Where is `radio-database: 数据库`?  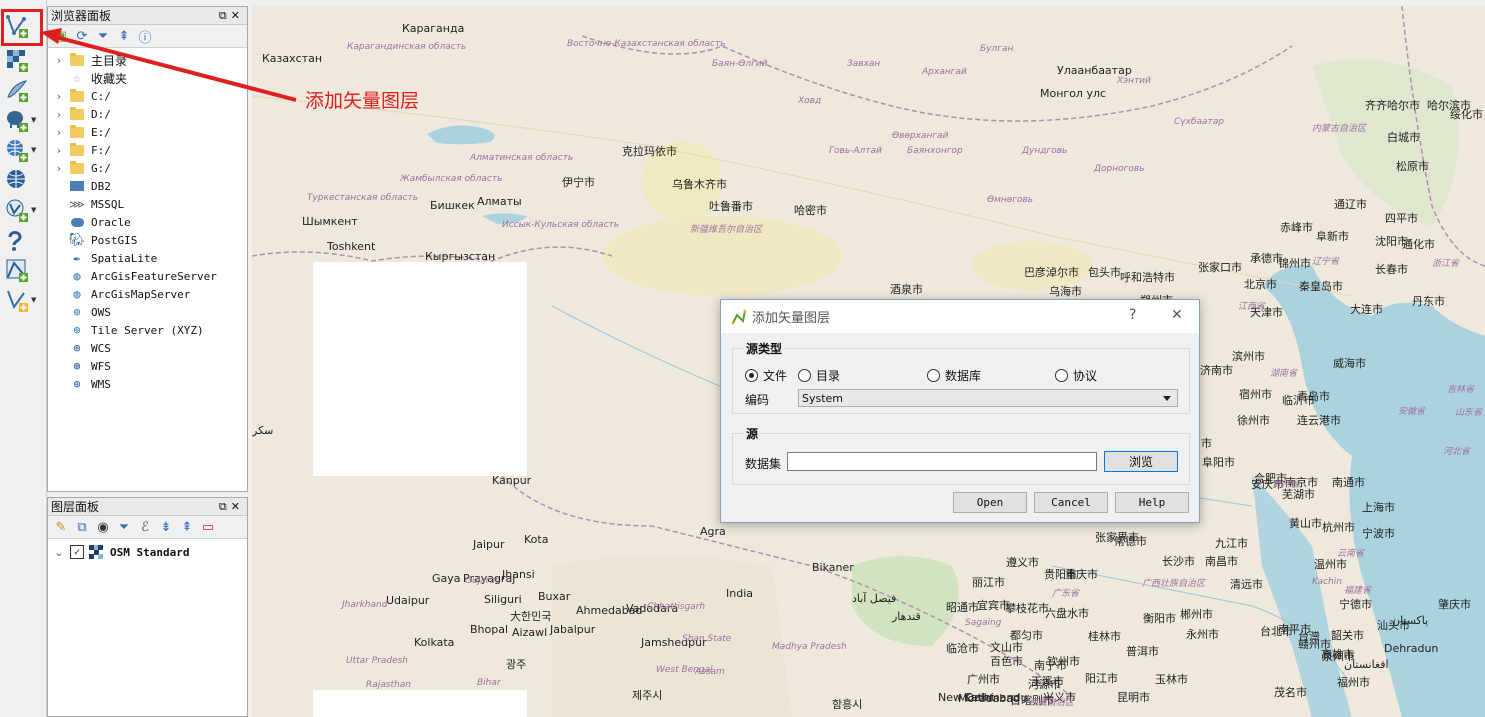
radio-database: 数据库 is located at coordinates (954, 375).